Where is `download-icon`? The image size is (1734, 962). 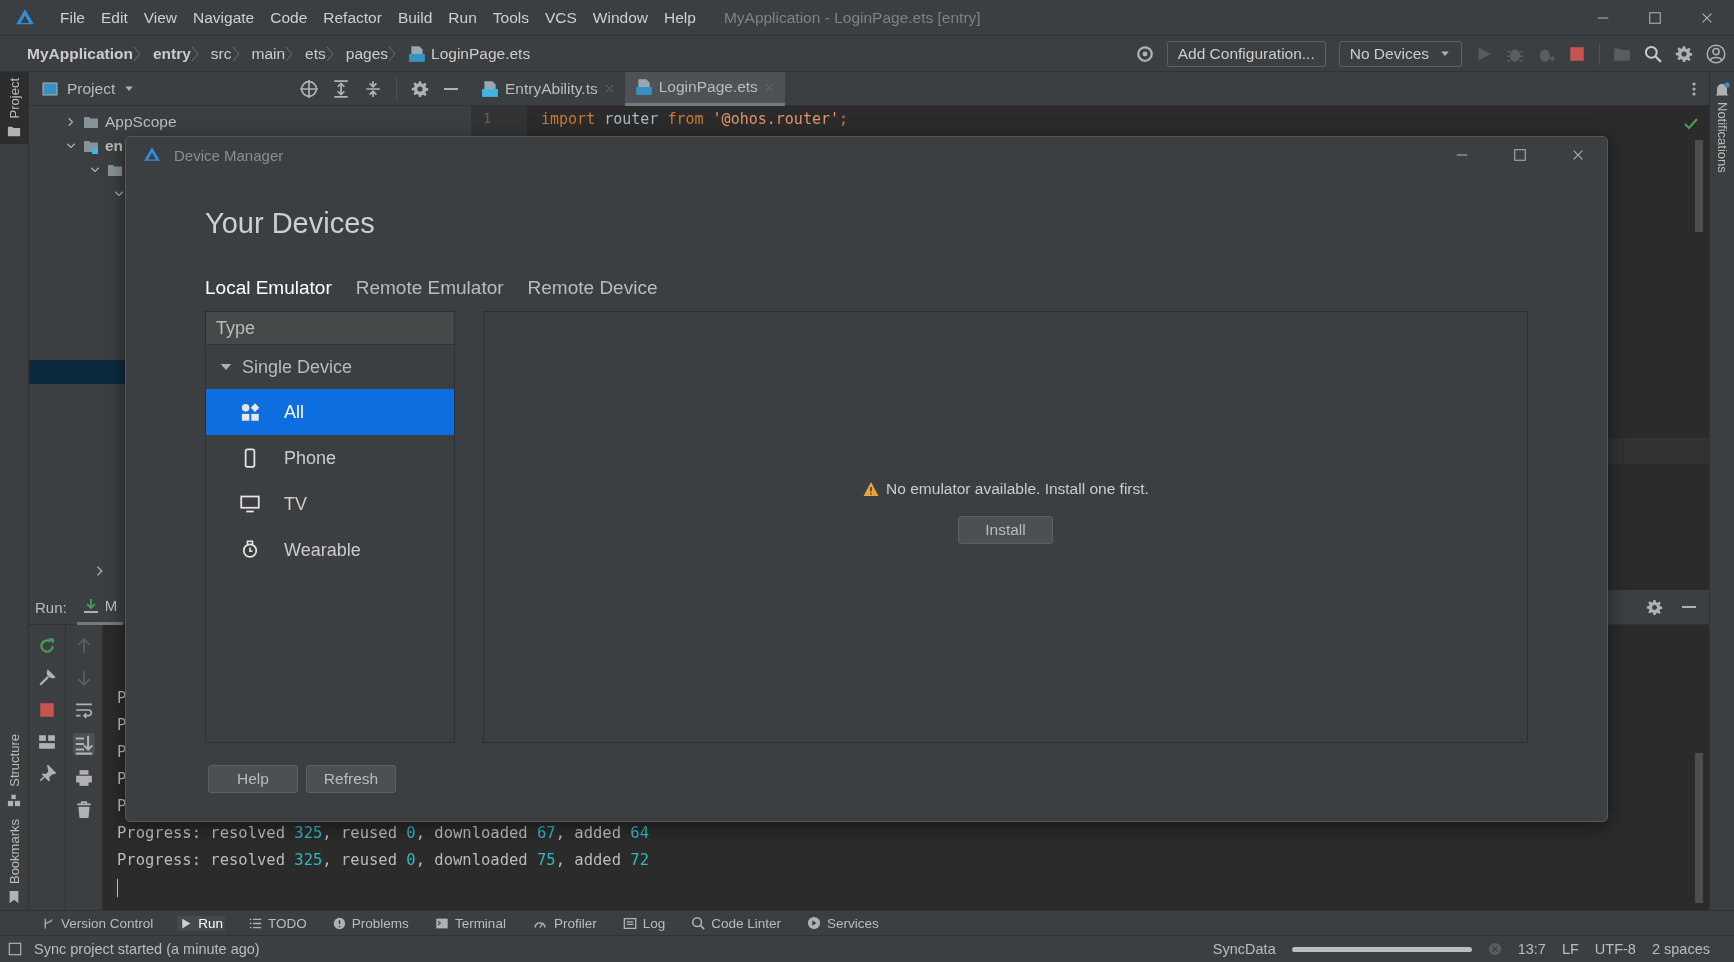
download-icon is located at coordinates (90, 605).